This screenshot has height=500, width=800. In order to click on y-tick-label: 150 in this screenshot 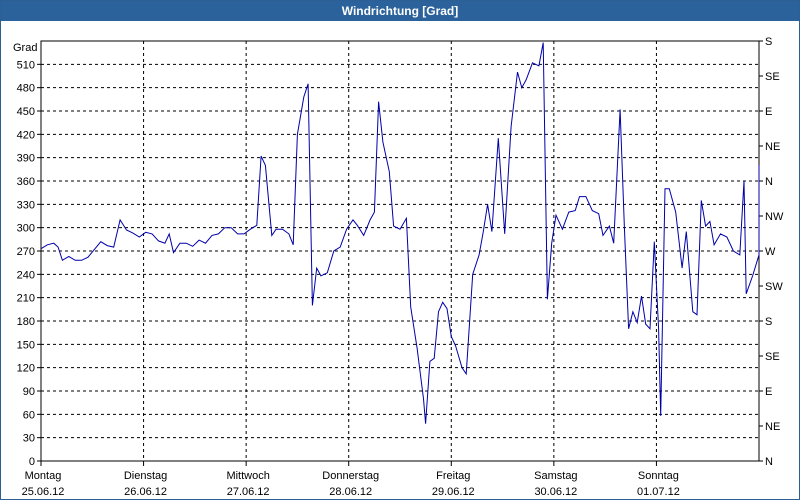, I will do `click(26, 345)`.